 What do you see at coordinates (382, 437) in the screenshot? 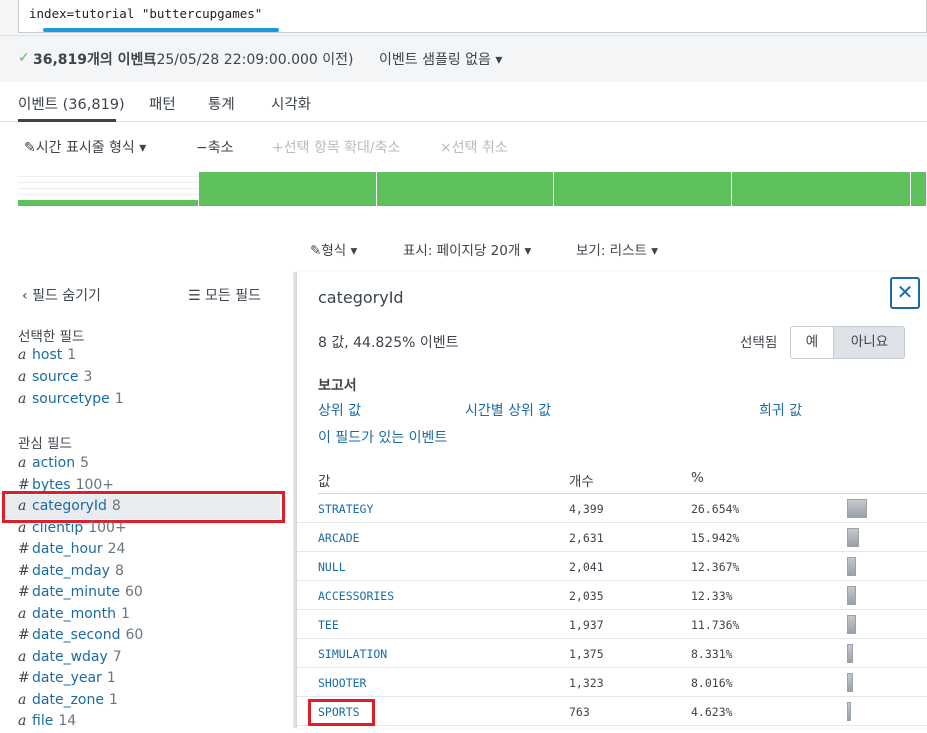
I see `events-with-field-link: 이 필드가 있는 이벤트` at bounding box center [382, 437].